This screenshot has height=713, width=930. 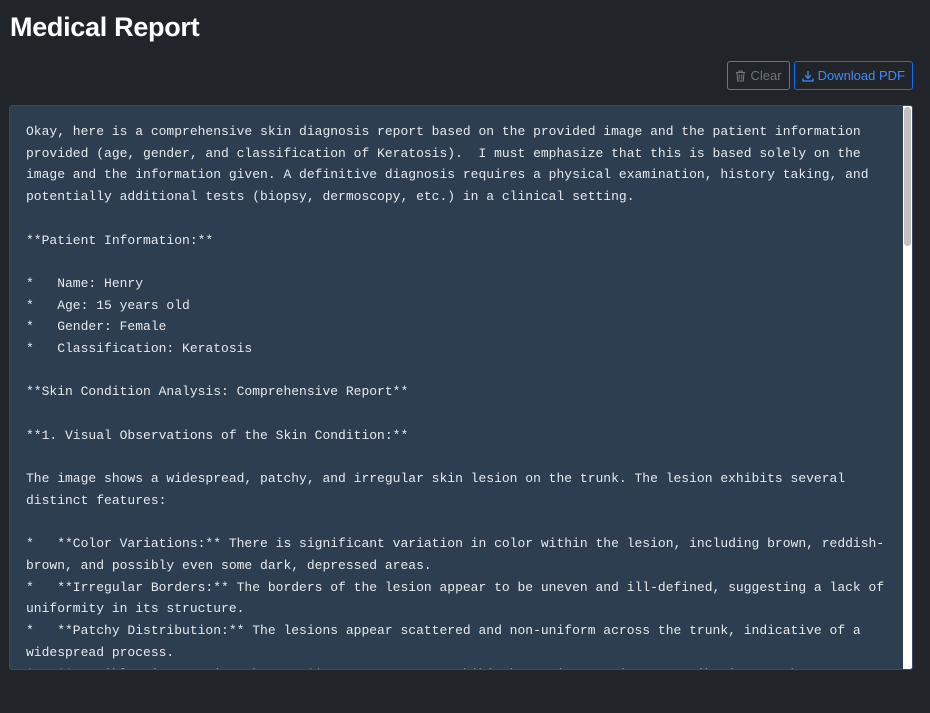 I want to click on clear-button-label: Clear, so click(x=766, y=75).